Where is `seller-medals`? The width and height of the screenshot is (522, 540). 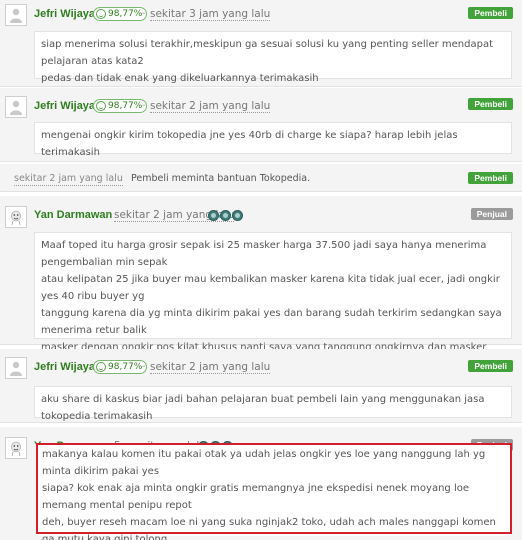 seller-medals is located at coordinates (226, 216).